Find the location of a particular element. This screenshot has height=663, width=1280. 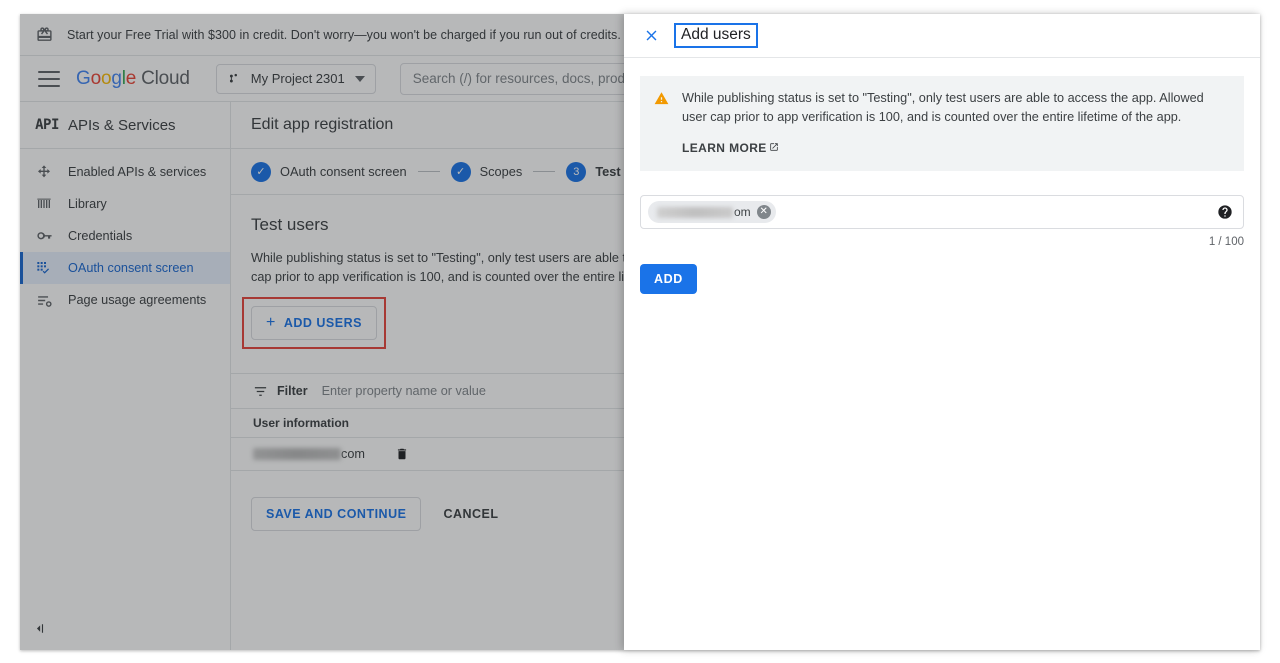

email-chip: om ✕ is located at coordinates (712, 212).